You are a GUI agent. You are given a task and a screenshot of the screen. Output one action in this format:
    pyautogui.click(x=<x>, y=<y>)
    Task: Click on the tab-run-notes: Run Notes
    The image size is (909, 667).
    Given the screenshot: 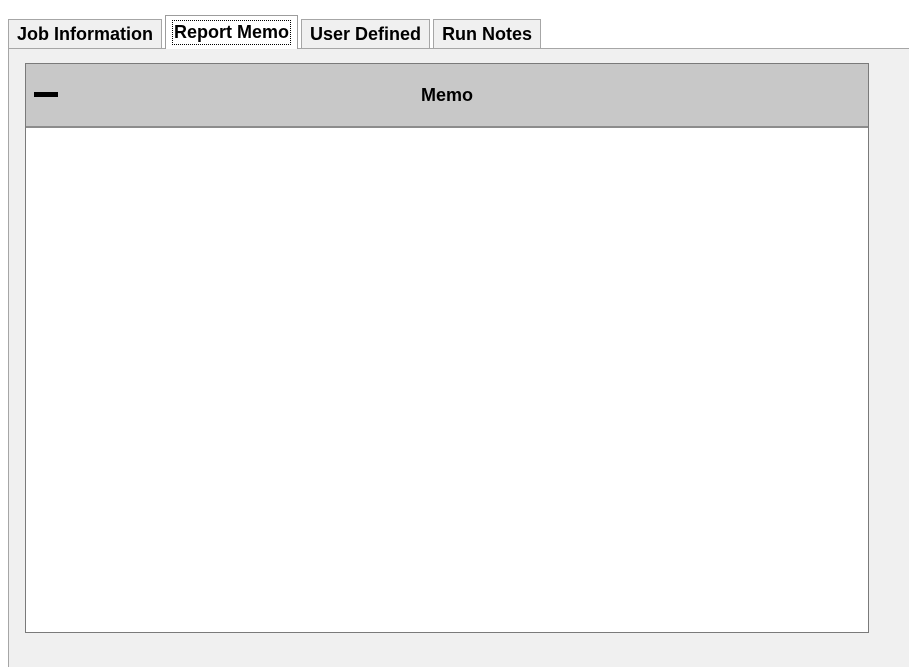 What is the action you would take?
    pyautogui.click(x=487, y=34)
    